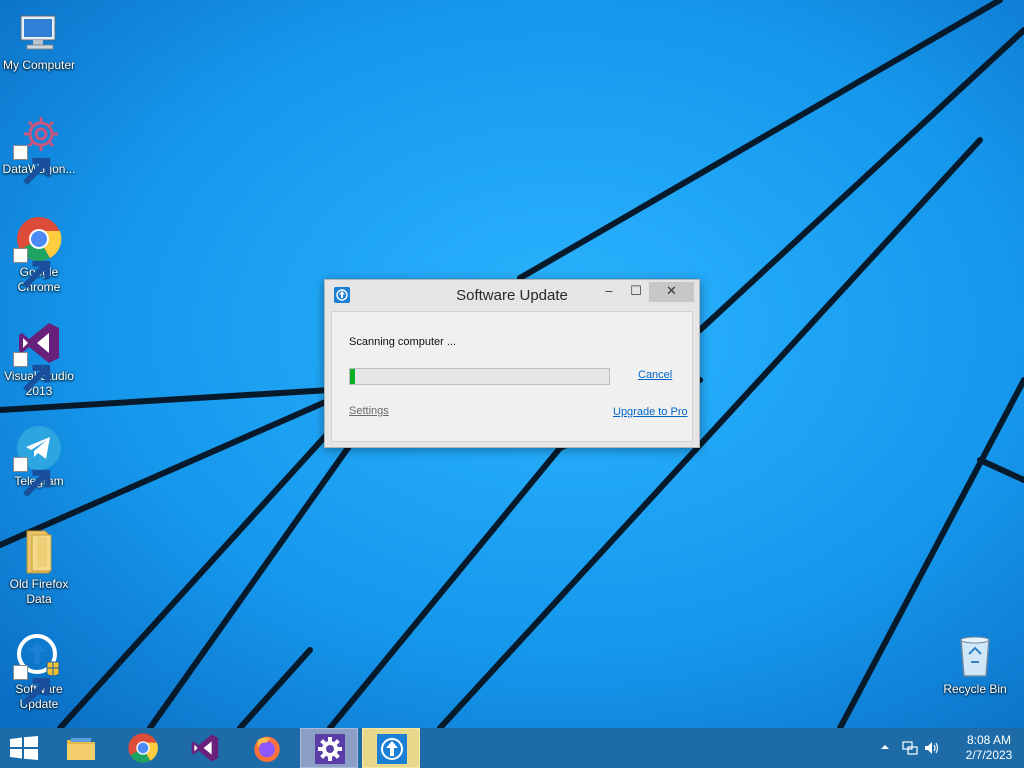 This screenshot has width=1024, height=768. I want to click on clock-time: 8:08 AM, so click(989, 740).